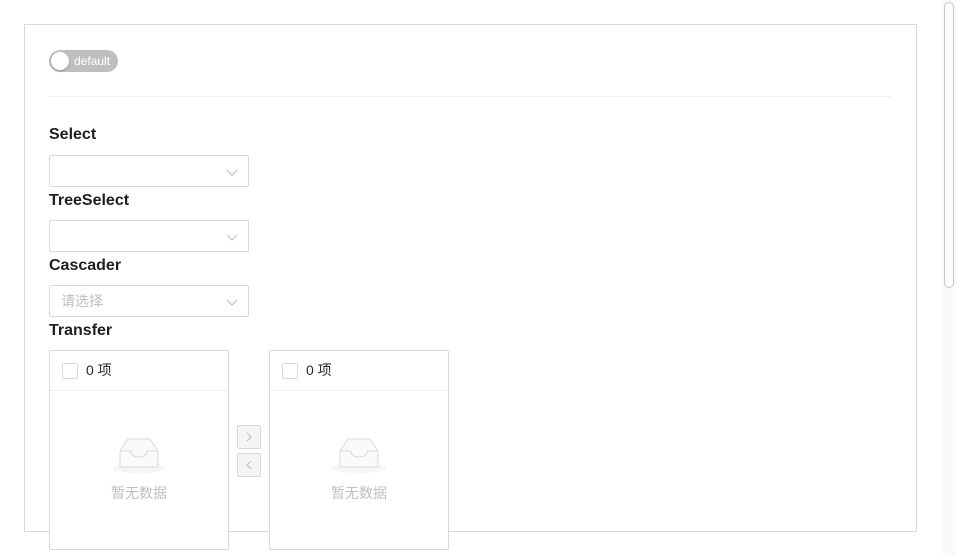 This screenshot has height=556, width=956. Describe the element at coordinates (92, 61) in the screenshot. I see `switch-label: default` at that location.